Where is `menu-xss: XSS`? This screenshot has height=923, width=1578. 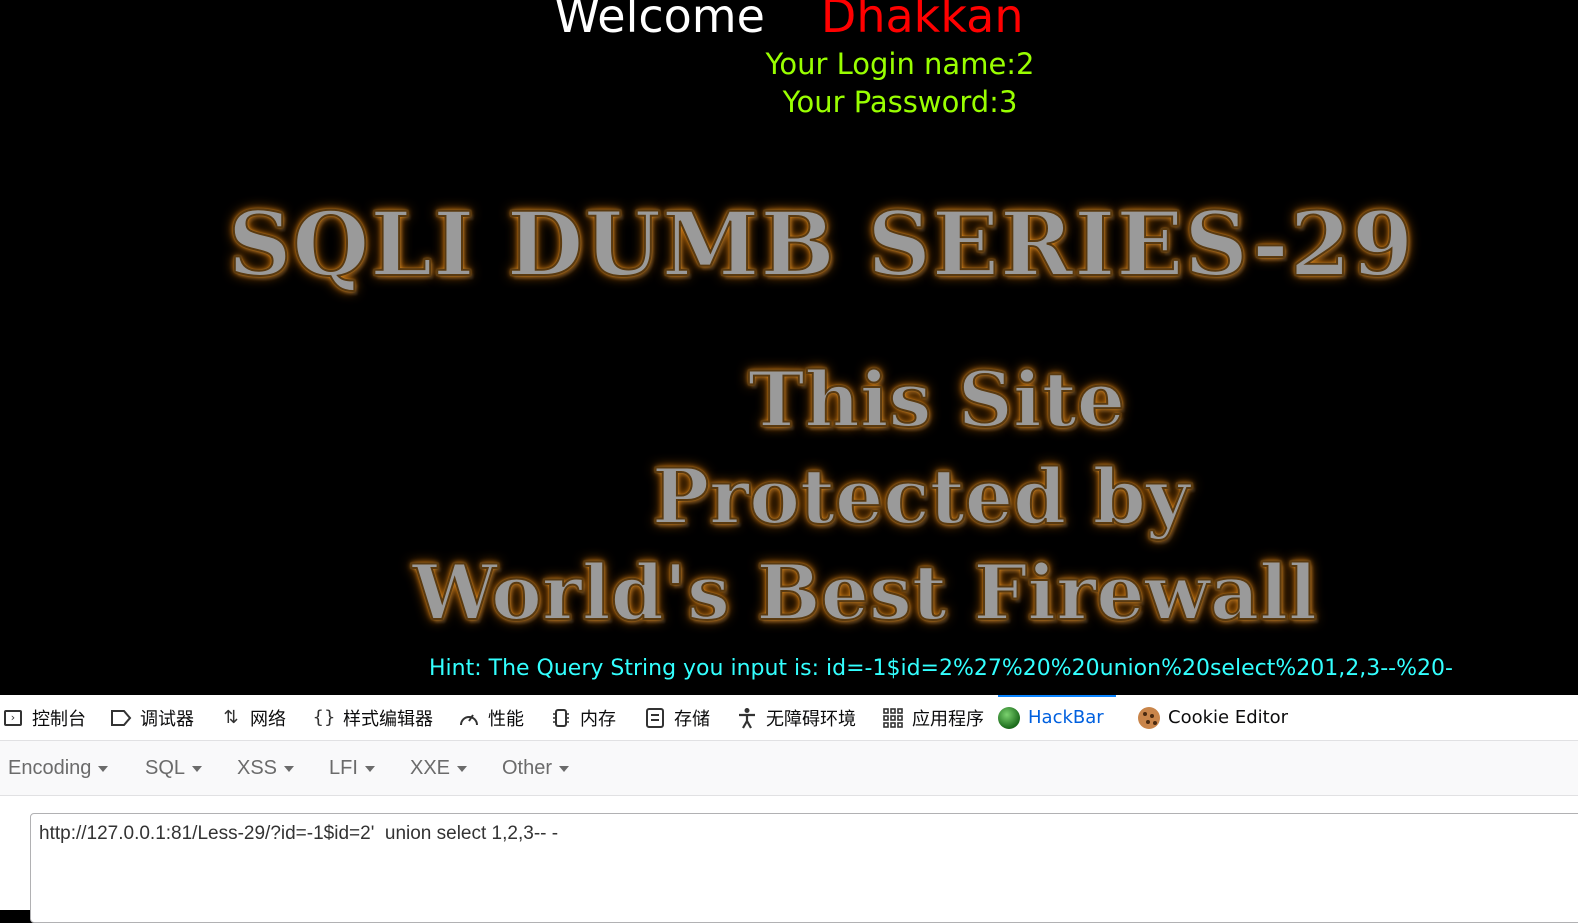
menu-xss: XSS is located at coordinates (266, 768).